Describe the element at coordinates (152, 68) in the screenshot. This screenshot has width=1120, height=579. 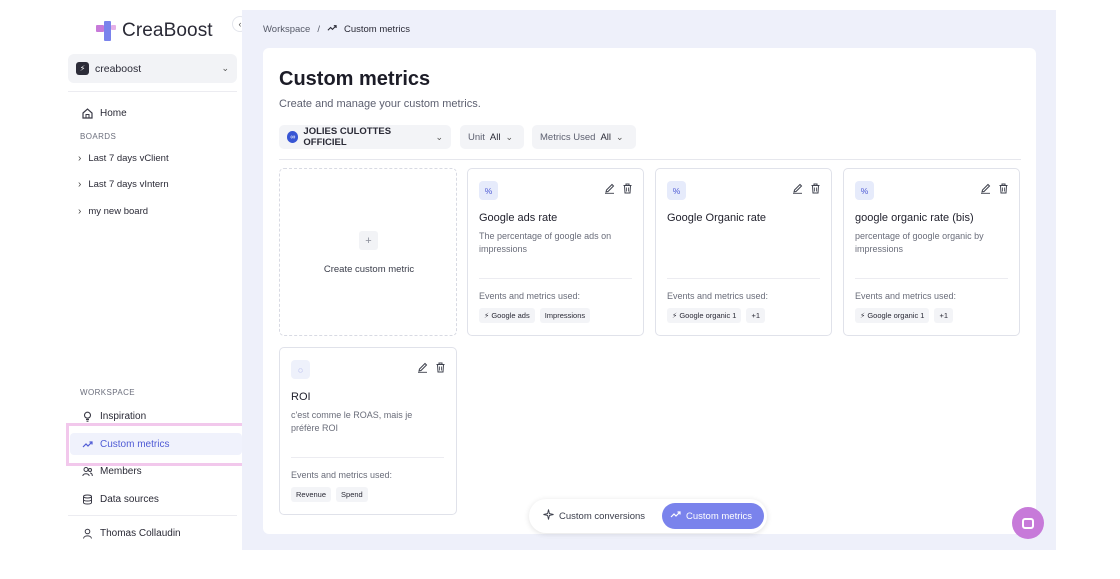
I see `workspace-selector: ⚡ creaboost ⌄` at that location.